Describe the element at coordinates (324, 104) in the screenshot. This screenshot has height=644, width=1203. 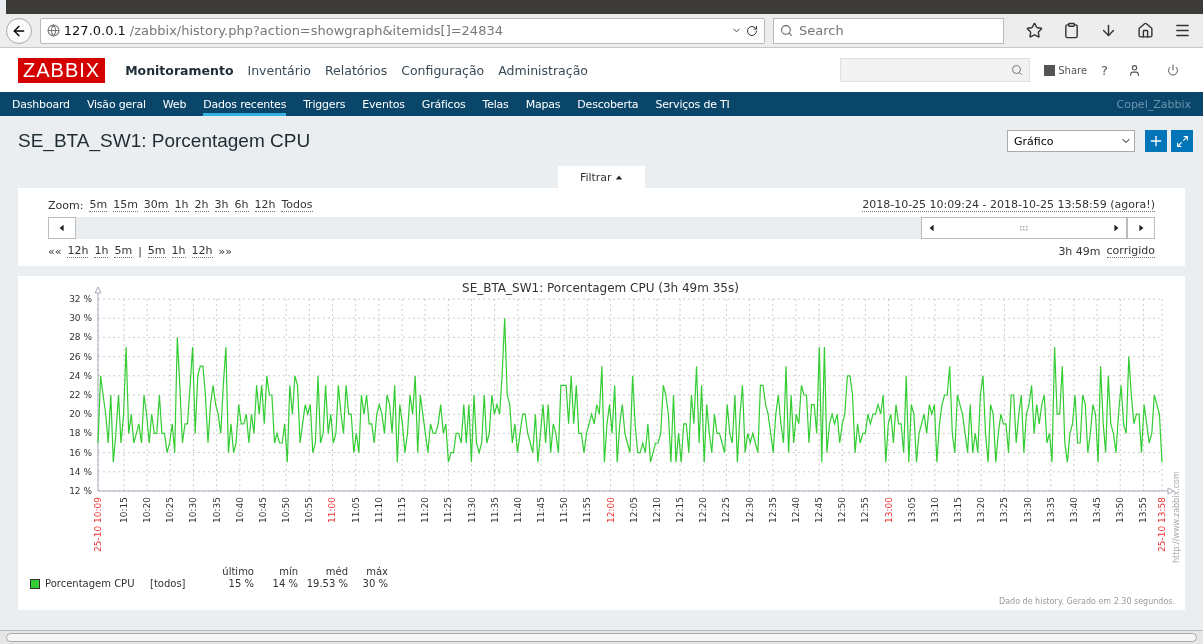
I see `submenu-tab: Triggers` at that location.